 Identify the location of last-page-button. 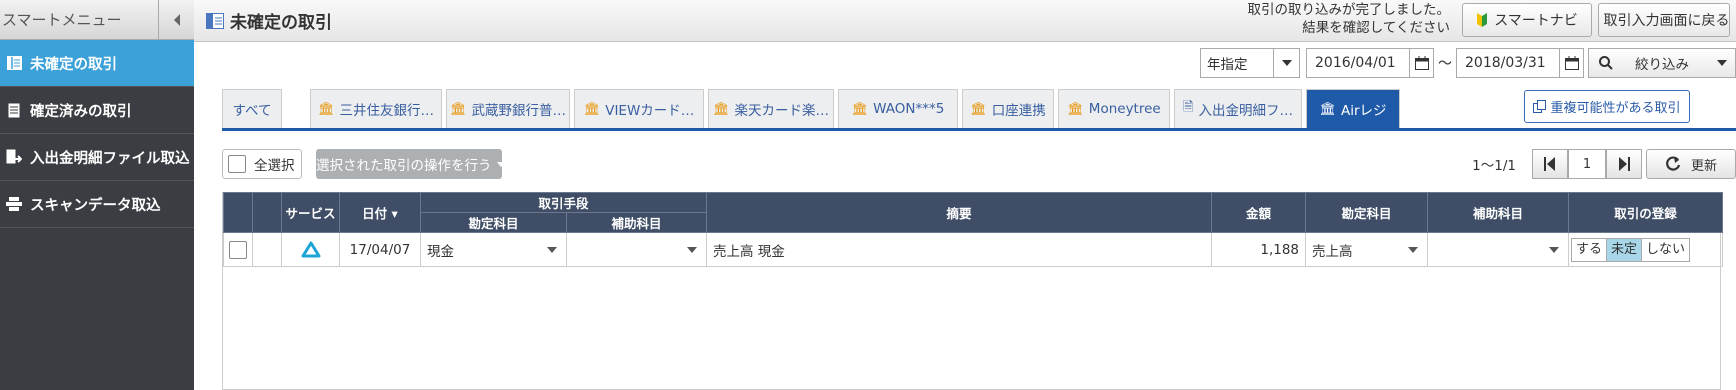
(1624, 164).